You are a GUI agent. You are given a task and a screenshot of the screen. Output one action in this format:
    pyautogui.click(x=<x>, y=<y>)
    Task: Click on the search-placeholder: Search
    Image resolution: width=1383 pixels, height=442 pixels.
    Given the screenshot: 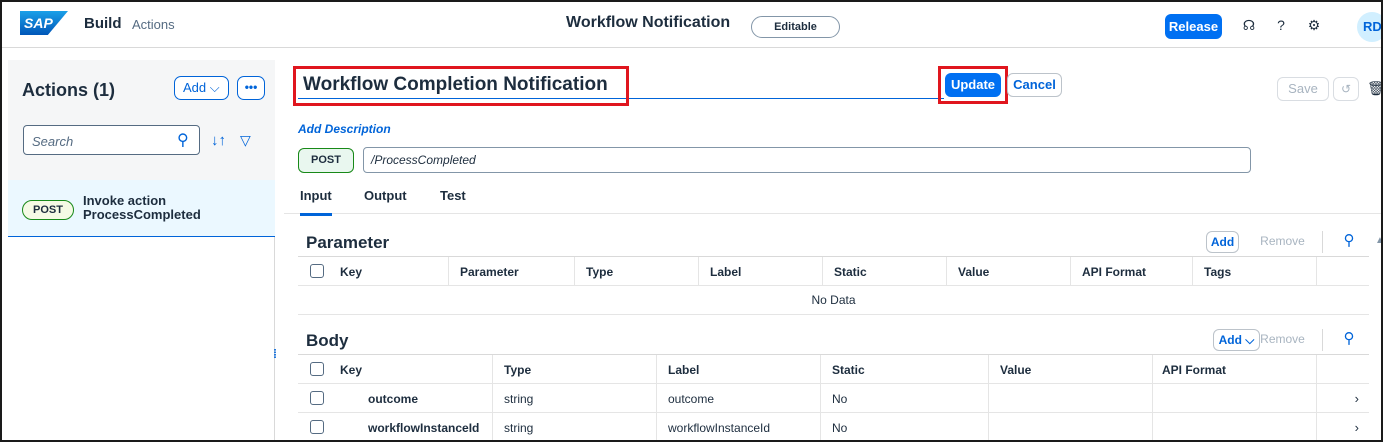 What is the action you would take?
    pyautogui.click(x=53, y=141)
    